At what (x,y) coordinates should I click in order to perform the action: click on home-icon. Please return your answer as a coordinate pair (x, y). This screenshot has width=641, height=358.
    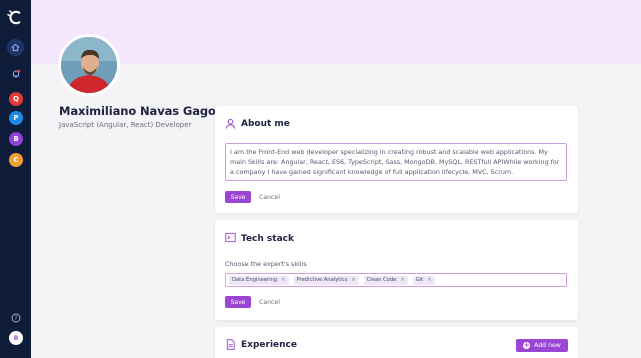
    Looking at the image, I should click on (15, 47).